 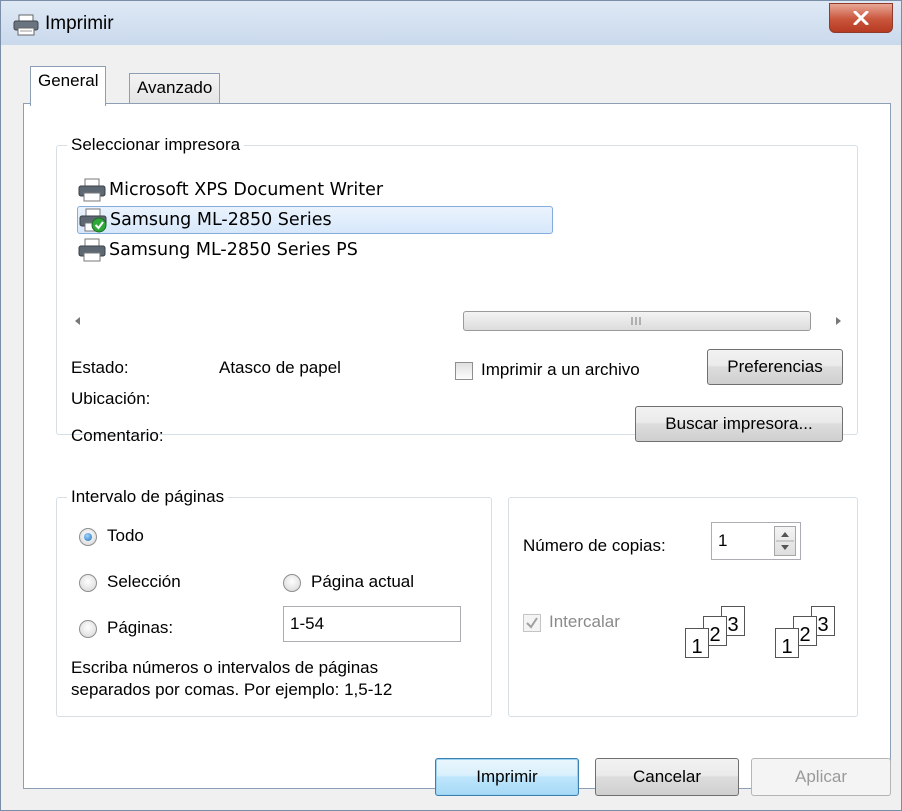 I want to click on printer-name: Samsung ML-2850 Series PS, so click(x=233, y=250).